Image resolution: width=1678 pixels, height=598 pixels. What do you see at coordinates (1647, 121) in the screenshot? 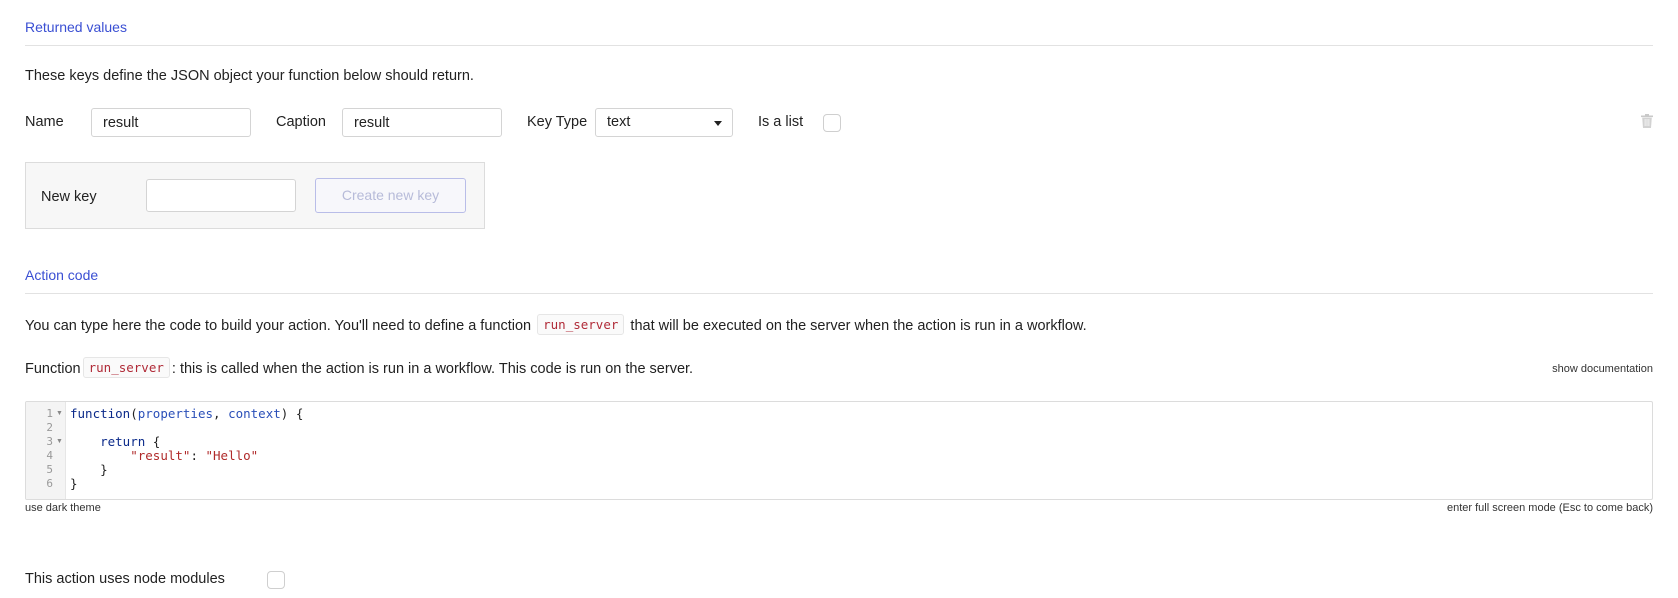
I see `trash-icon` at bounding box center [1647, 121].